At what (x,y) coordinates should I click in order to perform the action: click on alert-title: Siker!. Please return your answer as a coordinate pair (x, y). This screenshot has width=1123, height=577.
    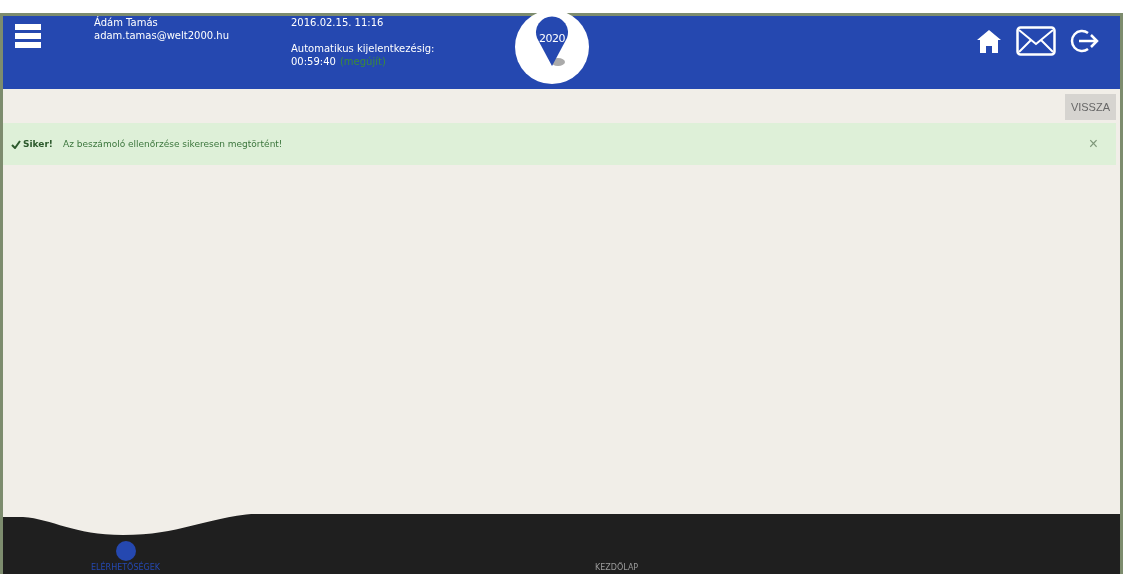
    Looking at the image, I should click on (38, 144).